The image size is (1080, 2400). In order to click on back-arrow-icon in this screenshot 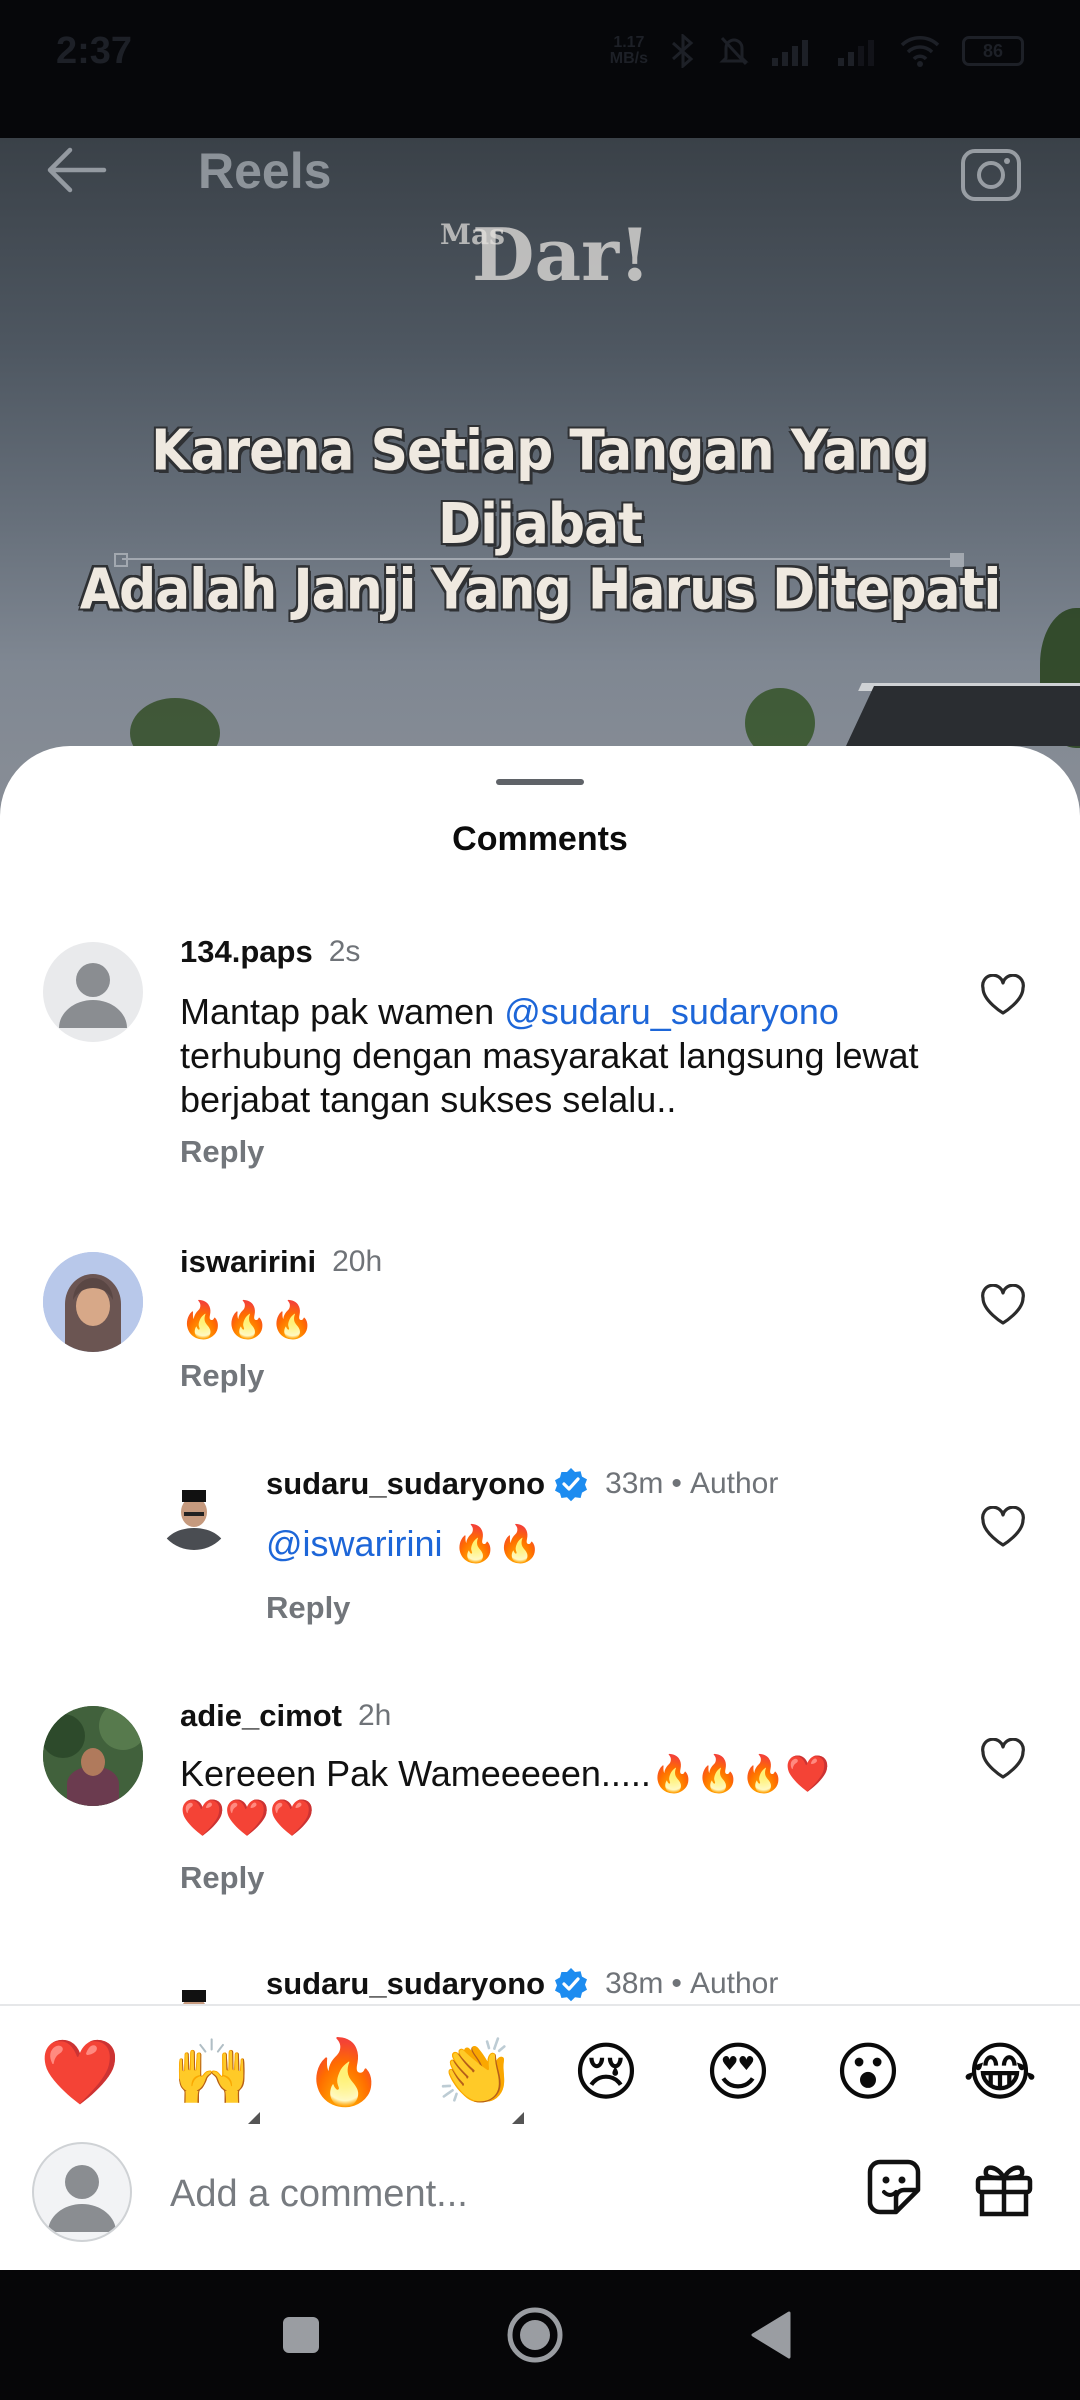, I will do `click(77, 170)`.